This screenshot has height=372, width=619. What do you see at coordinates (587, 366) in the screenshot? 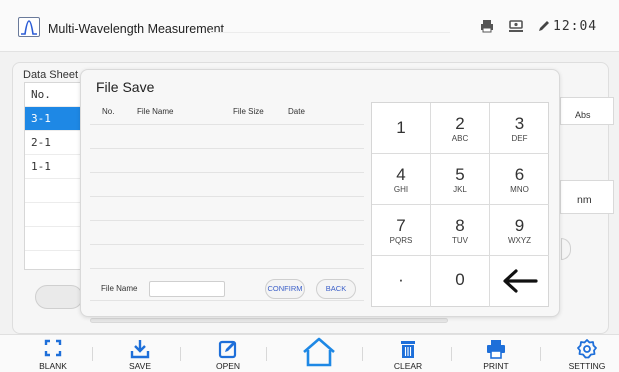
I see `setting-label: SETTING` at bounding box center [587, 366].